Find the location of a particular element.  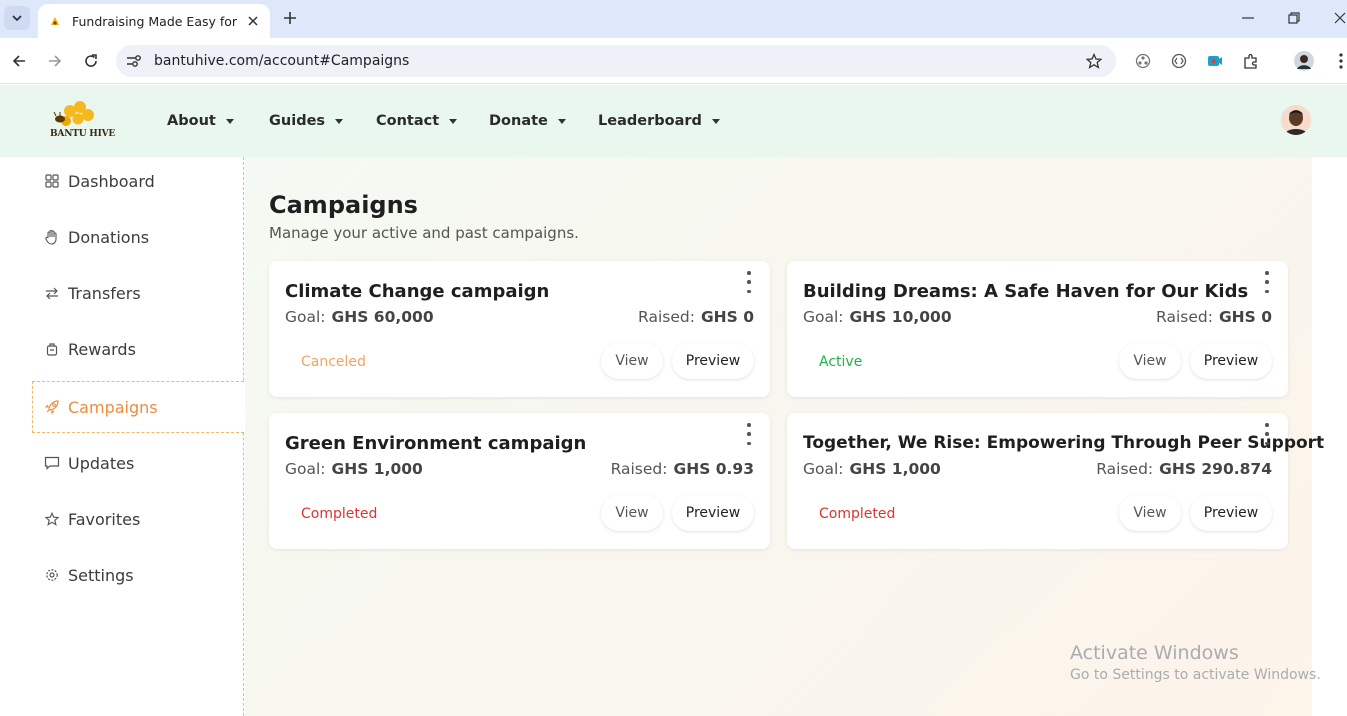

forward-icon is located at coordinates (55, 61).